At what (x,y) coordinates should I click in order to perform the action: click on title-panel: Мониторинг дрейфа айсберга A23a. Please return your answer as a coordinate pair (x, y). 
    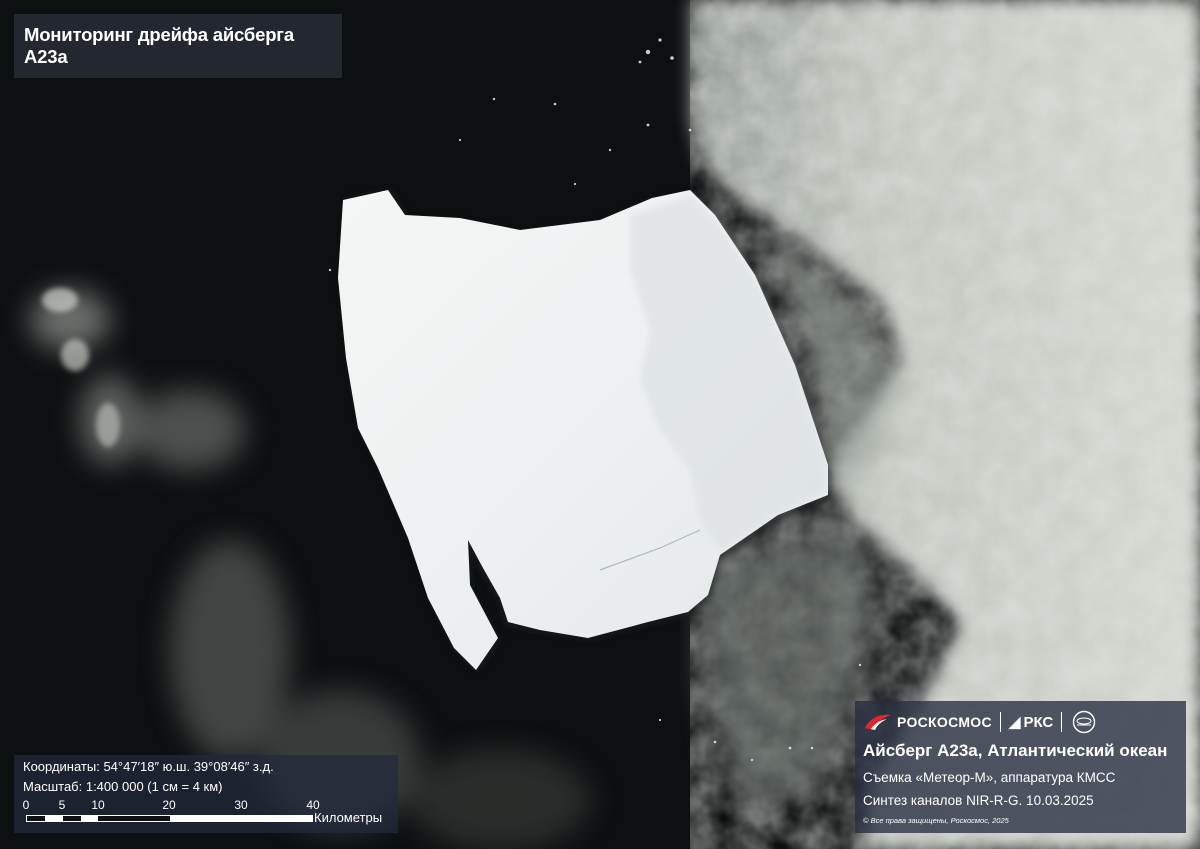
    Looking at the image, I should click on (178, 46).